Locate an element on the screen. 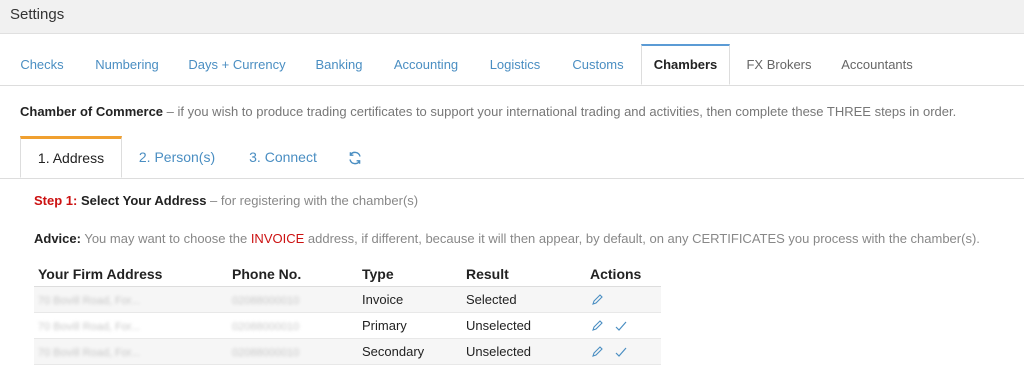 This screenshot has height=374, width=1024. tab-fx-brokers: FX Brokers is located at coordinates (779, 65).